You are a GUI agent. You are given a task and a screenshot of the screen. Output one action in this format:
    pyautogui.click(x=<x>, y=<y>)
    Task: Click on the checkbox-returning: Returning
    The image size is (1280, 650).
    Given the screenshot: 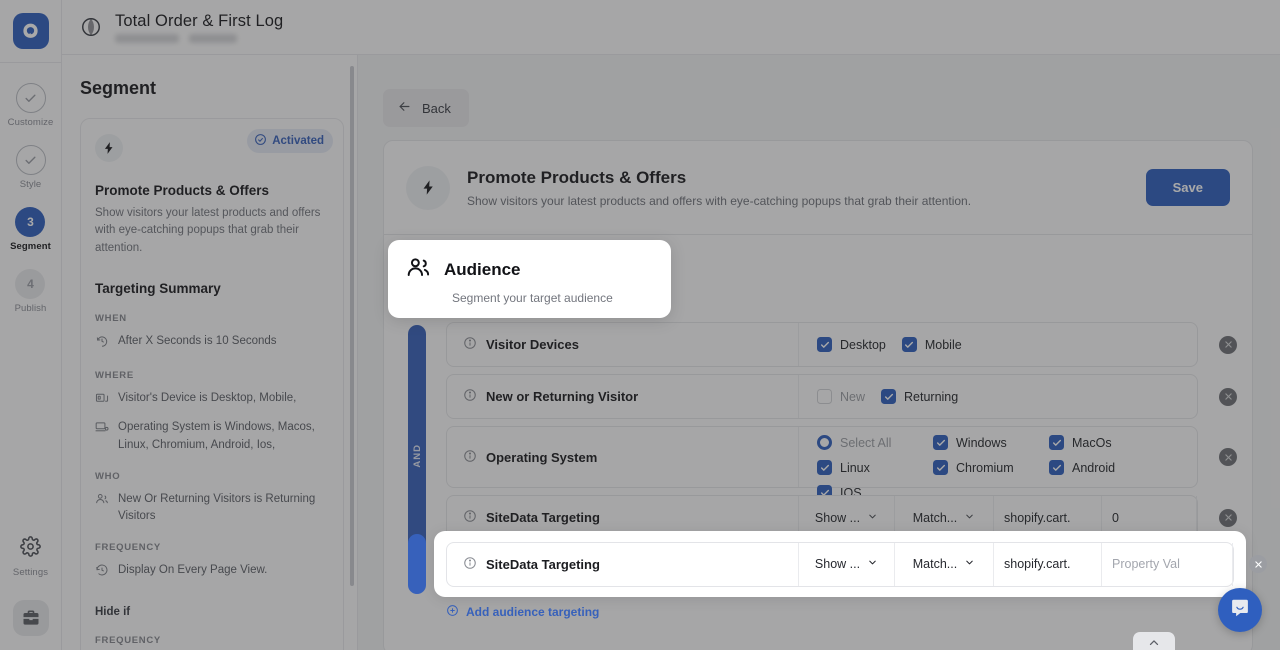 What is the action you would take?
    pyautogui.click(x=919, y=396)
    